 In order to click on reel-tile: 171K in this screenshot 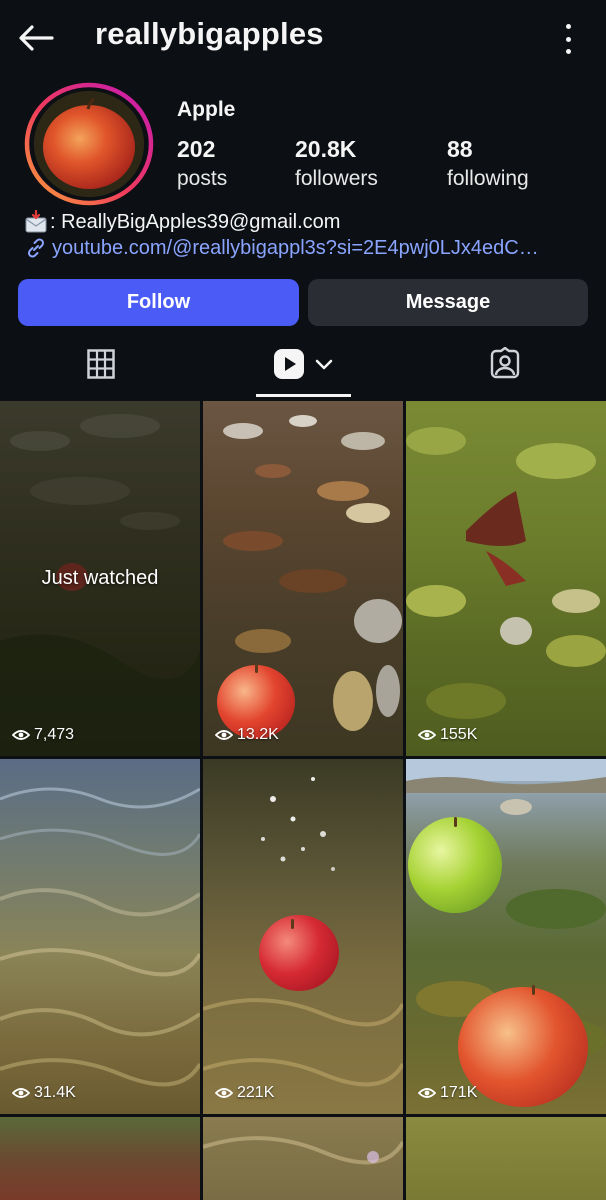, I will do `click(506, 936)`.